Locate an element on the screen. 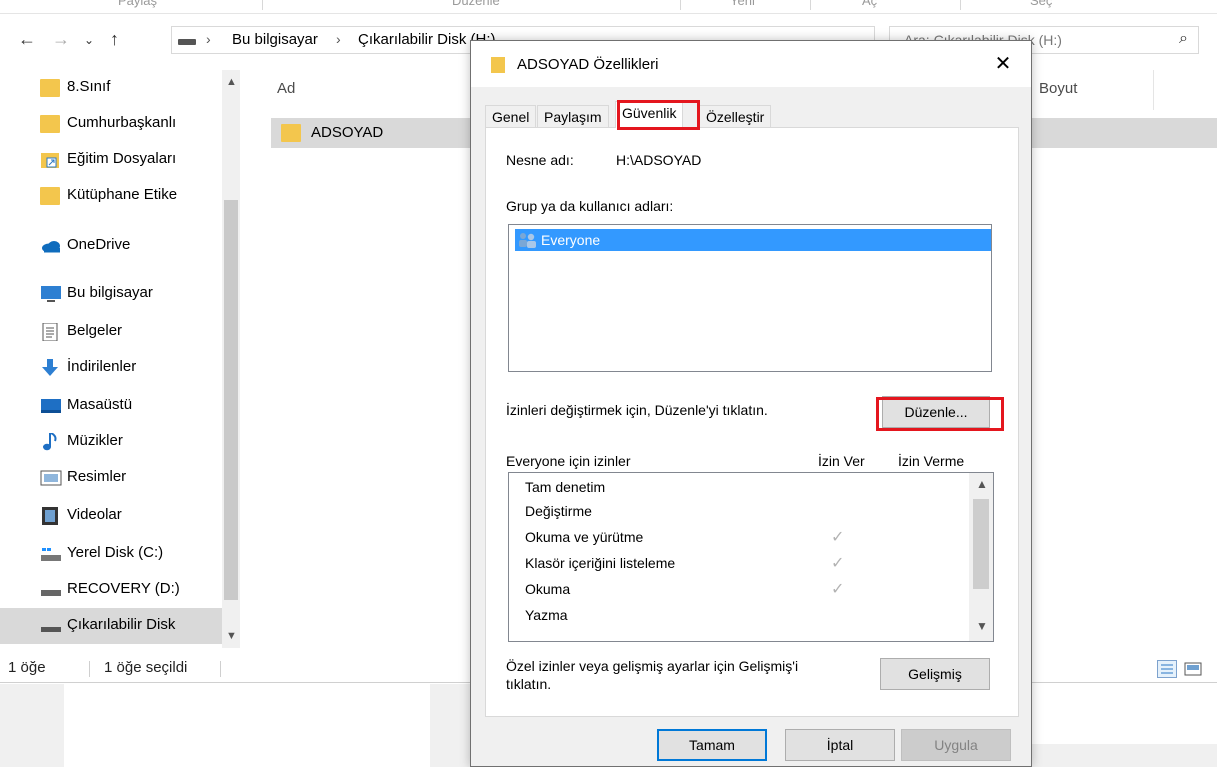  permission-row: Yazma is located at coordinates (546, 619).